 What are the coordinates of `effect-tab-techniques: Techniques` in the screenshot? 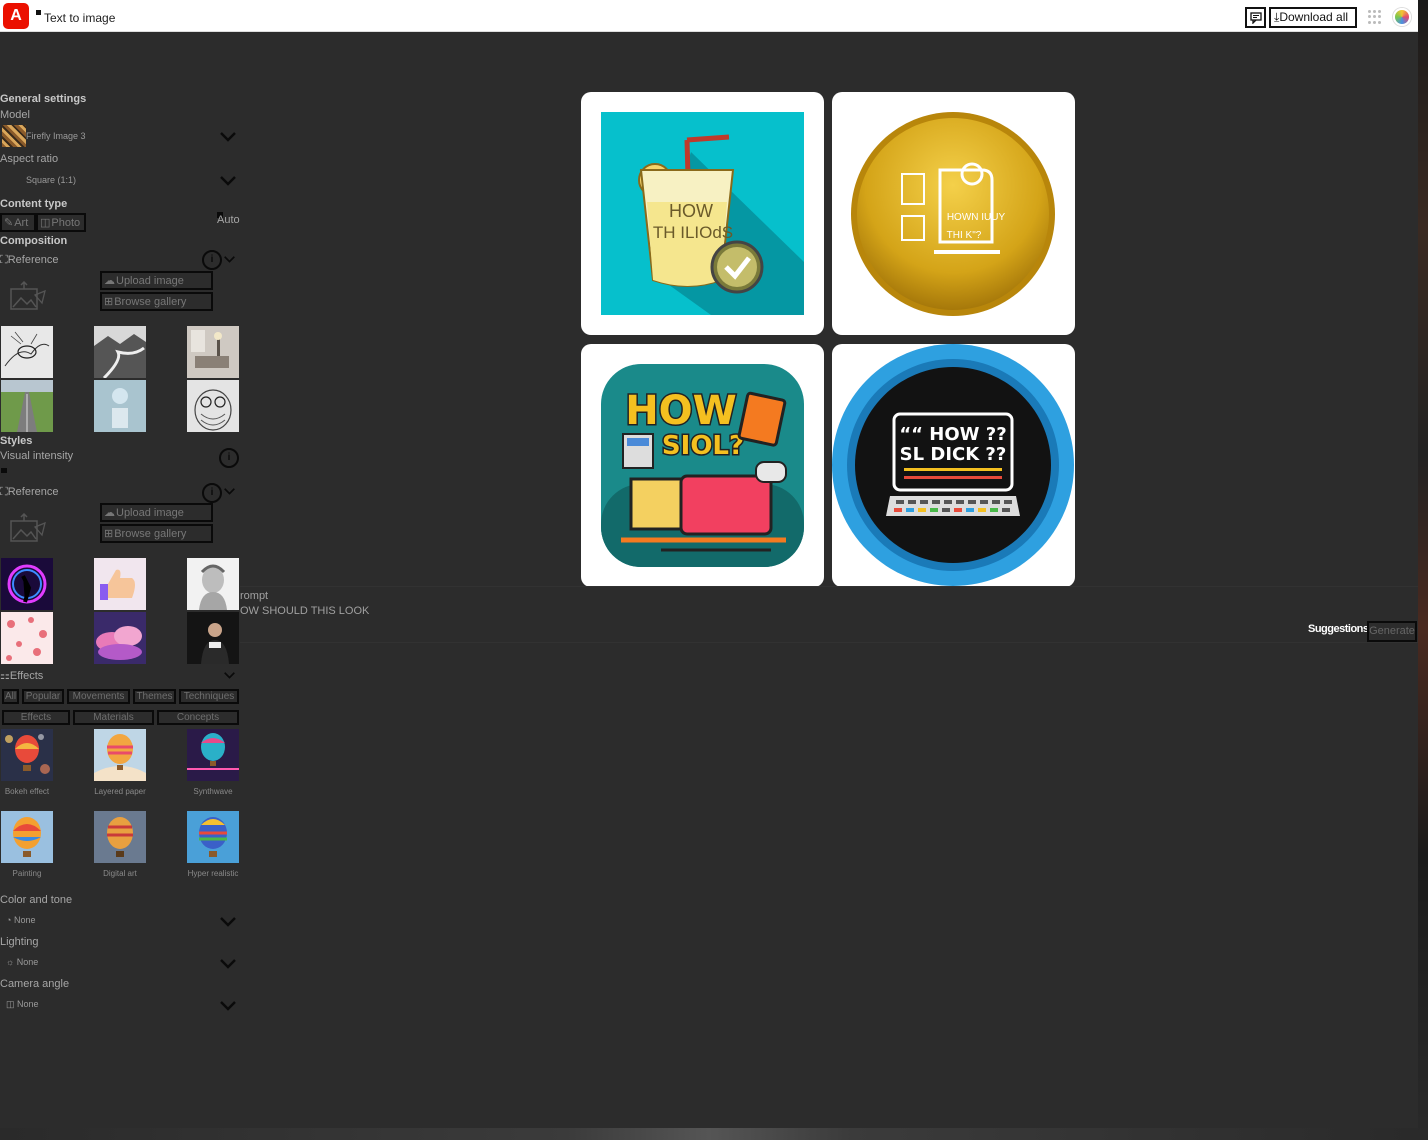 It's located at (209, 696).